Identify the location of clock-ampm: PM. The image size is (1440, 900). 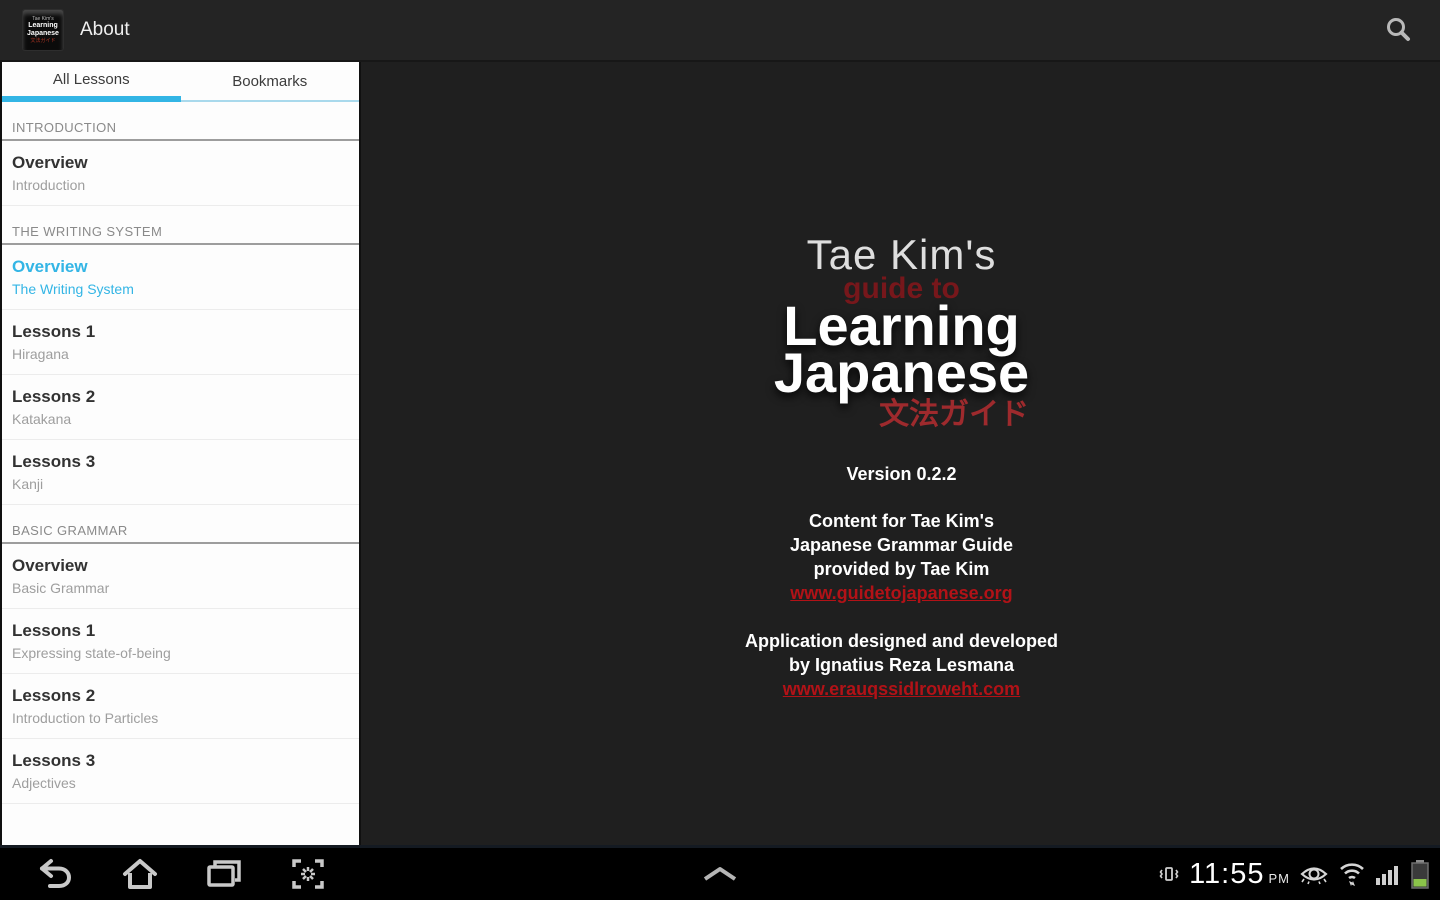
(1279, 878).